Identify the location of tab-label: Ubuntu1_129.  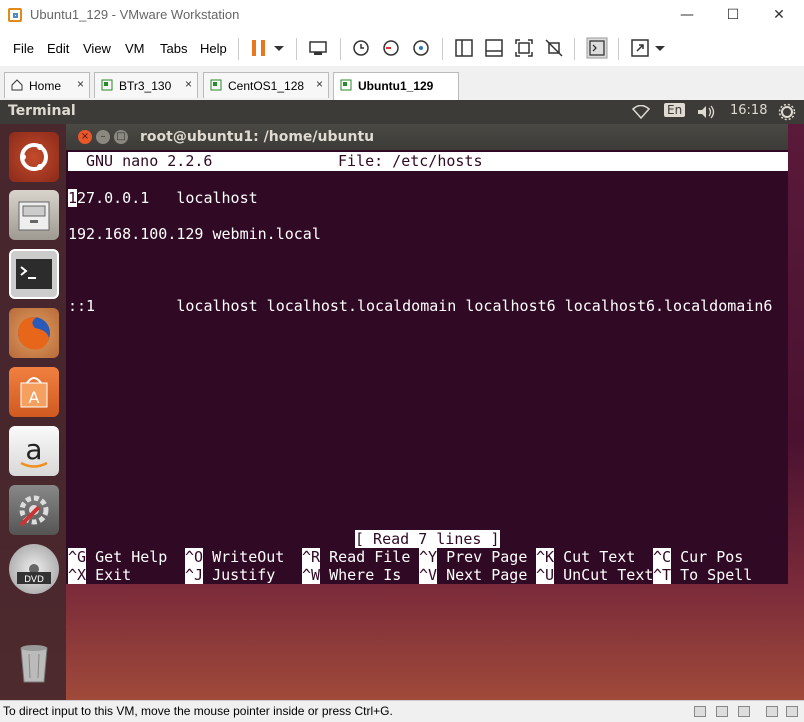
(396, 86).